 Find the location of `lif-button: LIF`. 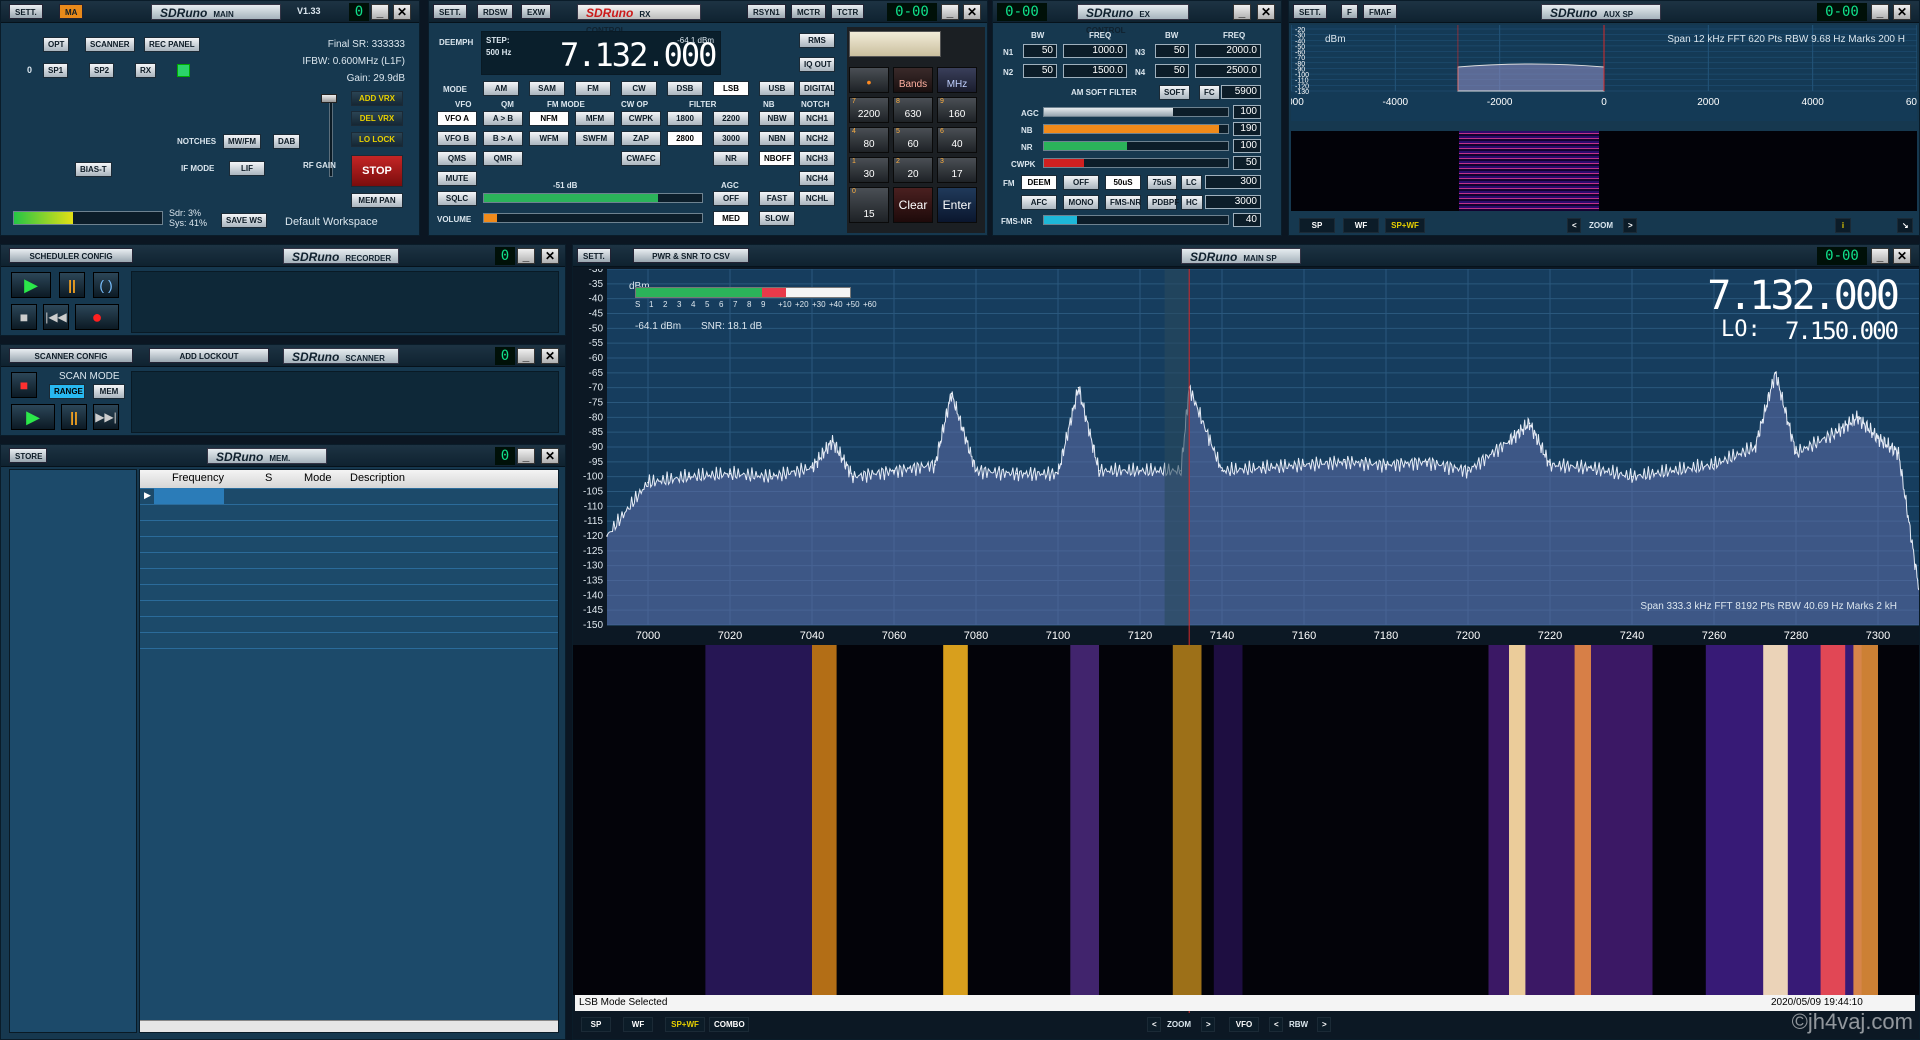

lif-button: LIF is located at coordinates (247, 168).